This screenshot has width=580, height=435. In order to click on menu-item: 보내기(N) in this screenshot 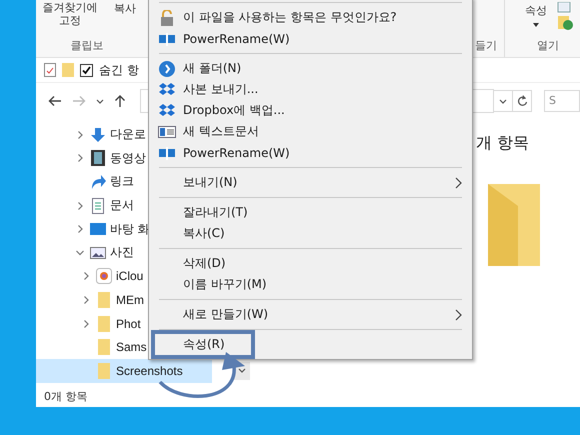, I will do `click(306, 182)`.